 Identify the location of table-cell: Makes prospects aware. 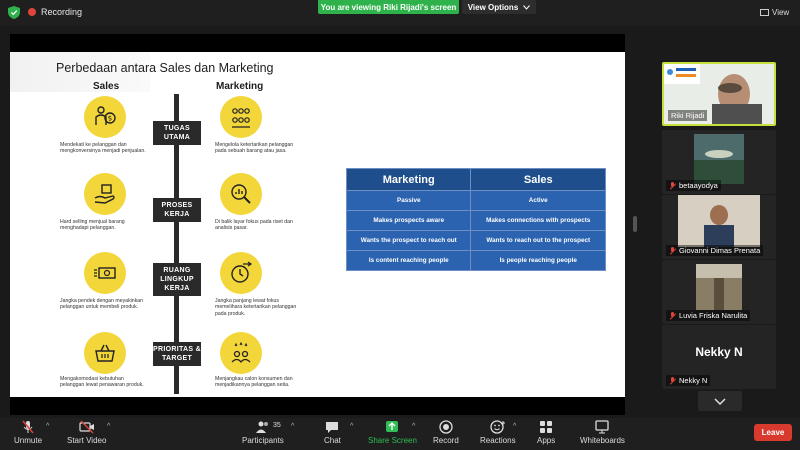
(408, 220).